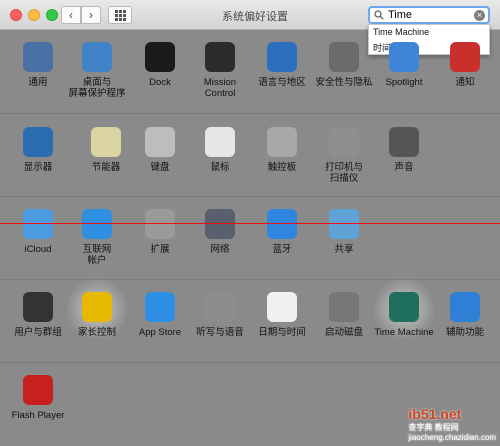  What do you see at coordinates (255, 17) in the screenshot?
I see `window-title: 系统偏好设置` at bounding box center [255, 17].